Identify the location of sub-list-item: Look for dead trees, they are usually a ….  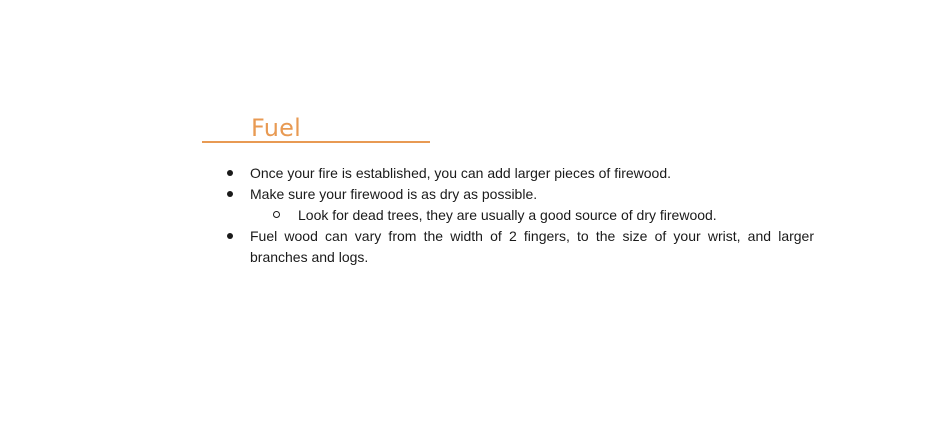
(519, 215).